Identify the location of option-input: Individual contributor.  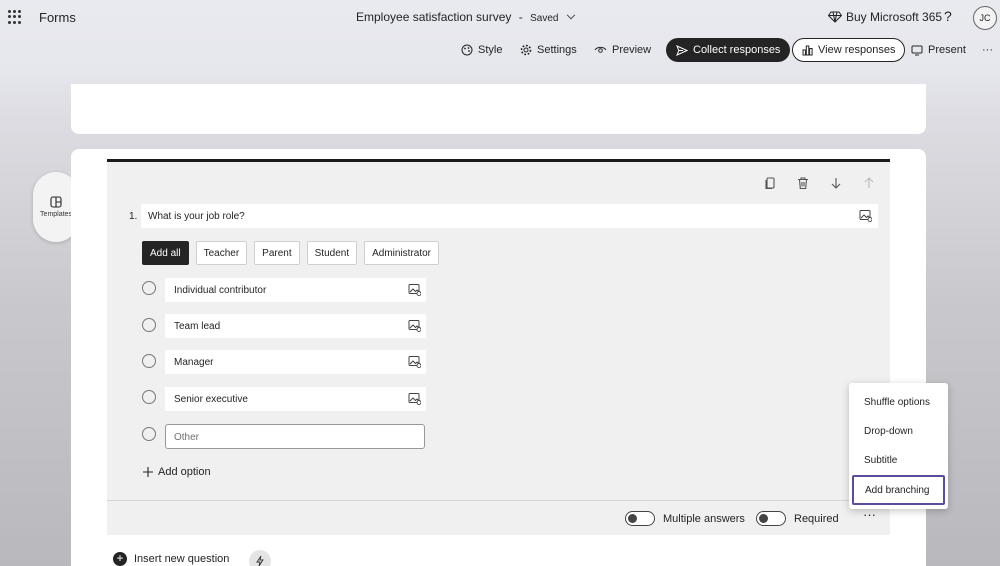
(295, 290).